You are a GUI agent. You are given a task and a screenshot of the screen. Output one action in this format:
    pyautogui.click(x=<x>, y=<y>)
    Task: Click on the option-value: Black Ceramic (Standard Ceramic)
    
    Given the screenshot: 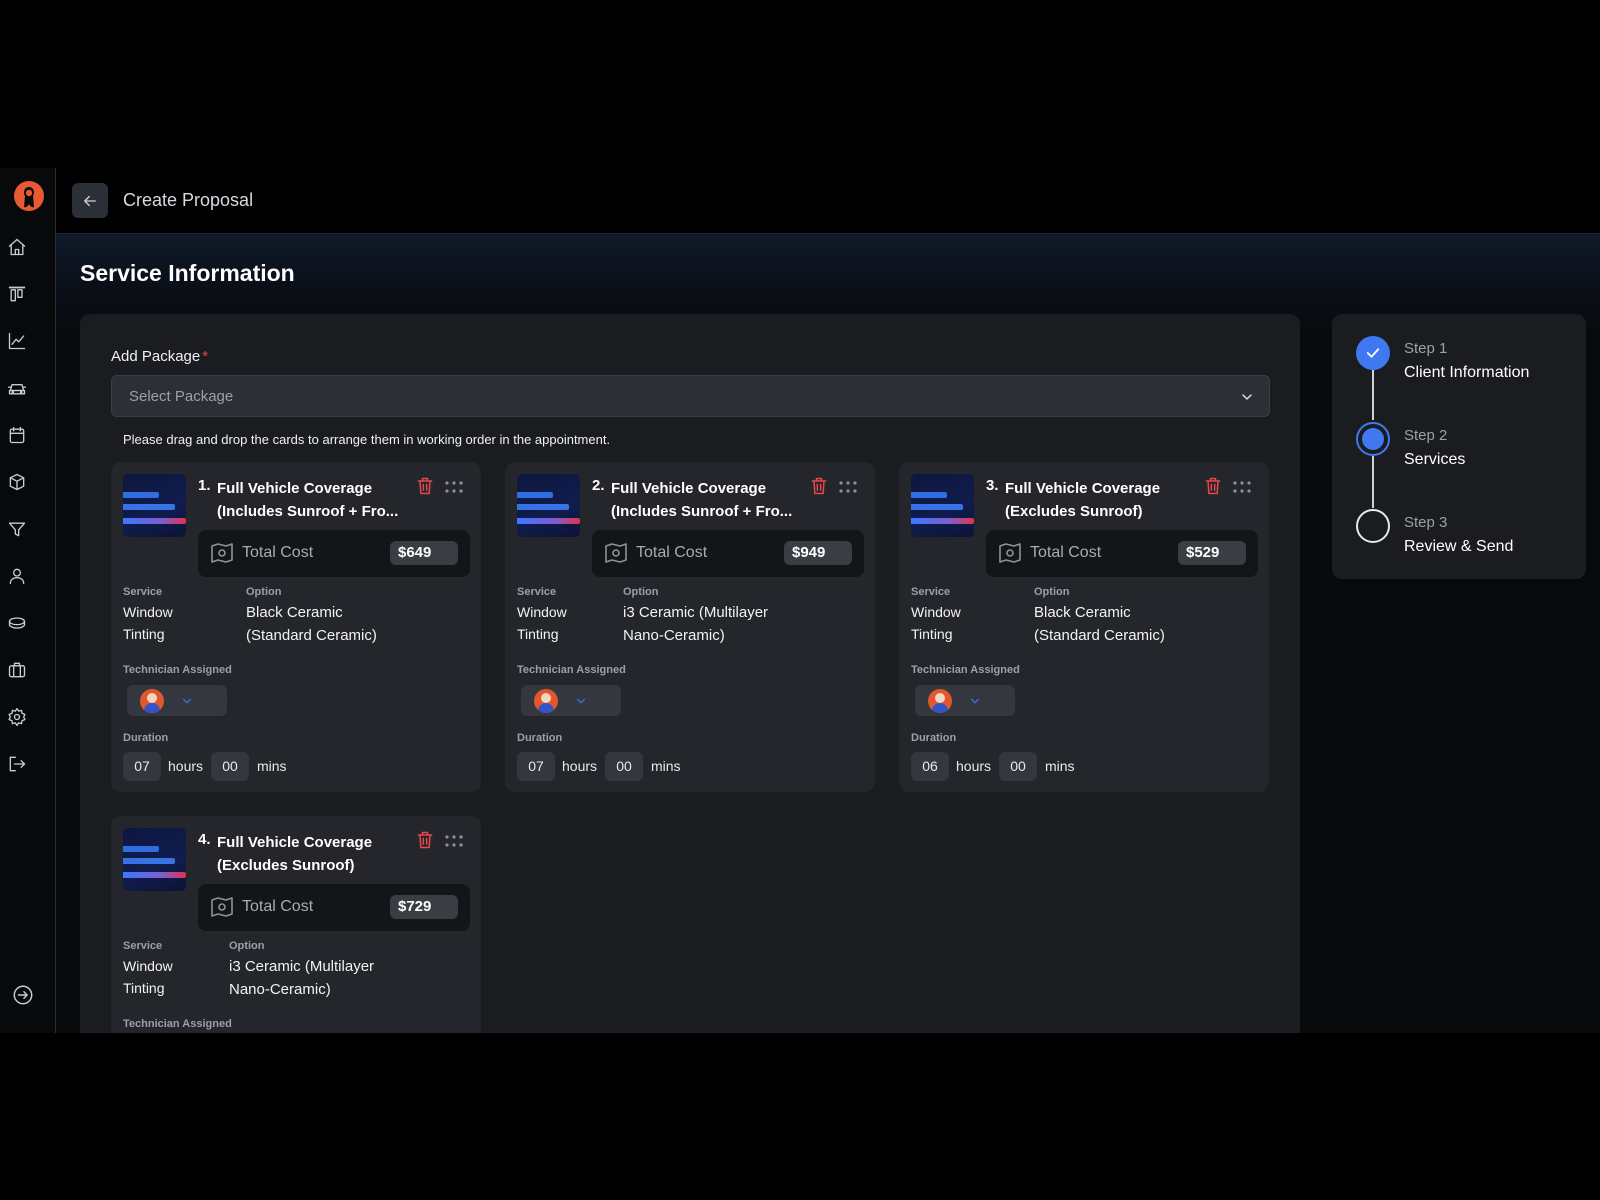 What is the action you would take?
    pyautogui.click(x=1099, y=624)
    